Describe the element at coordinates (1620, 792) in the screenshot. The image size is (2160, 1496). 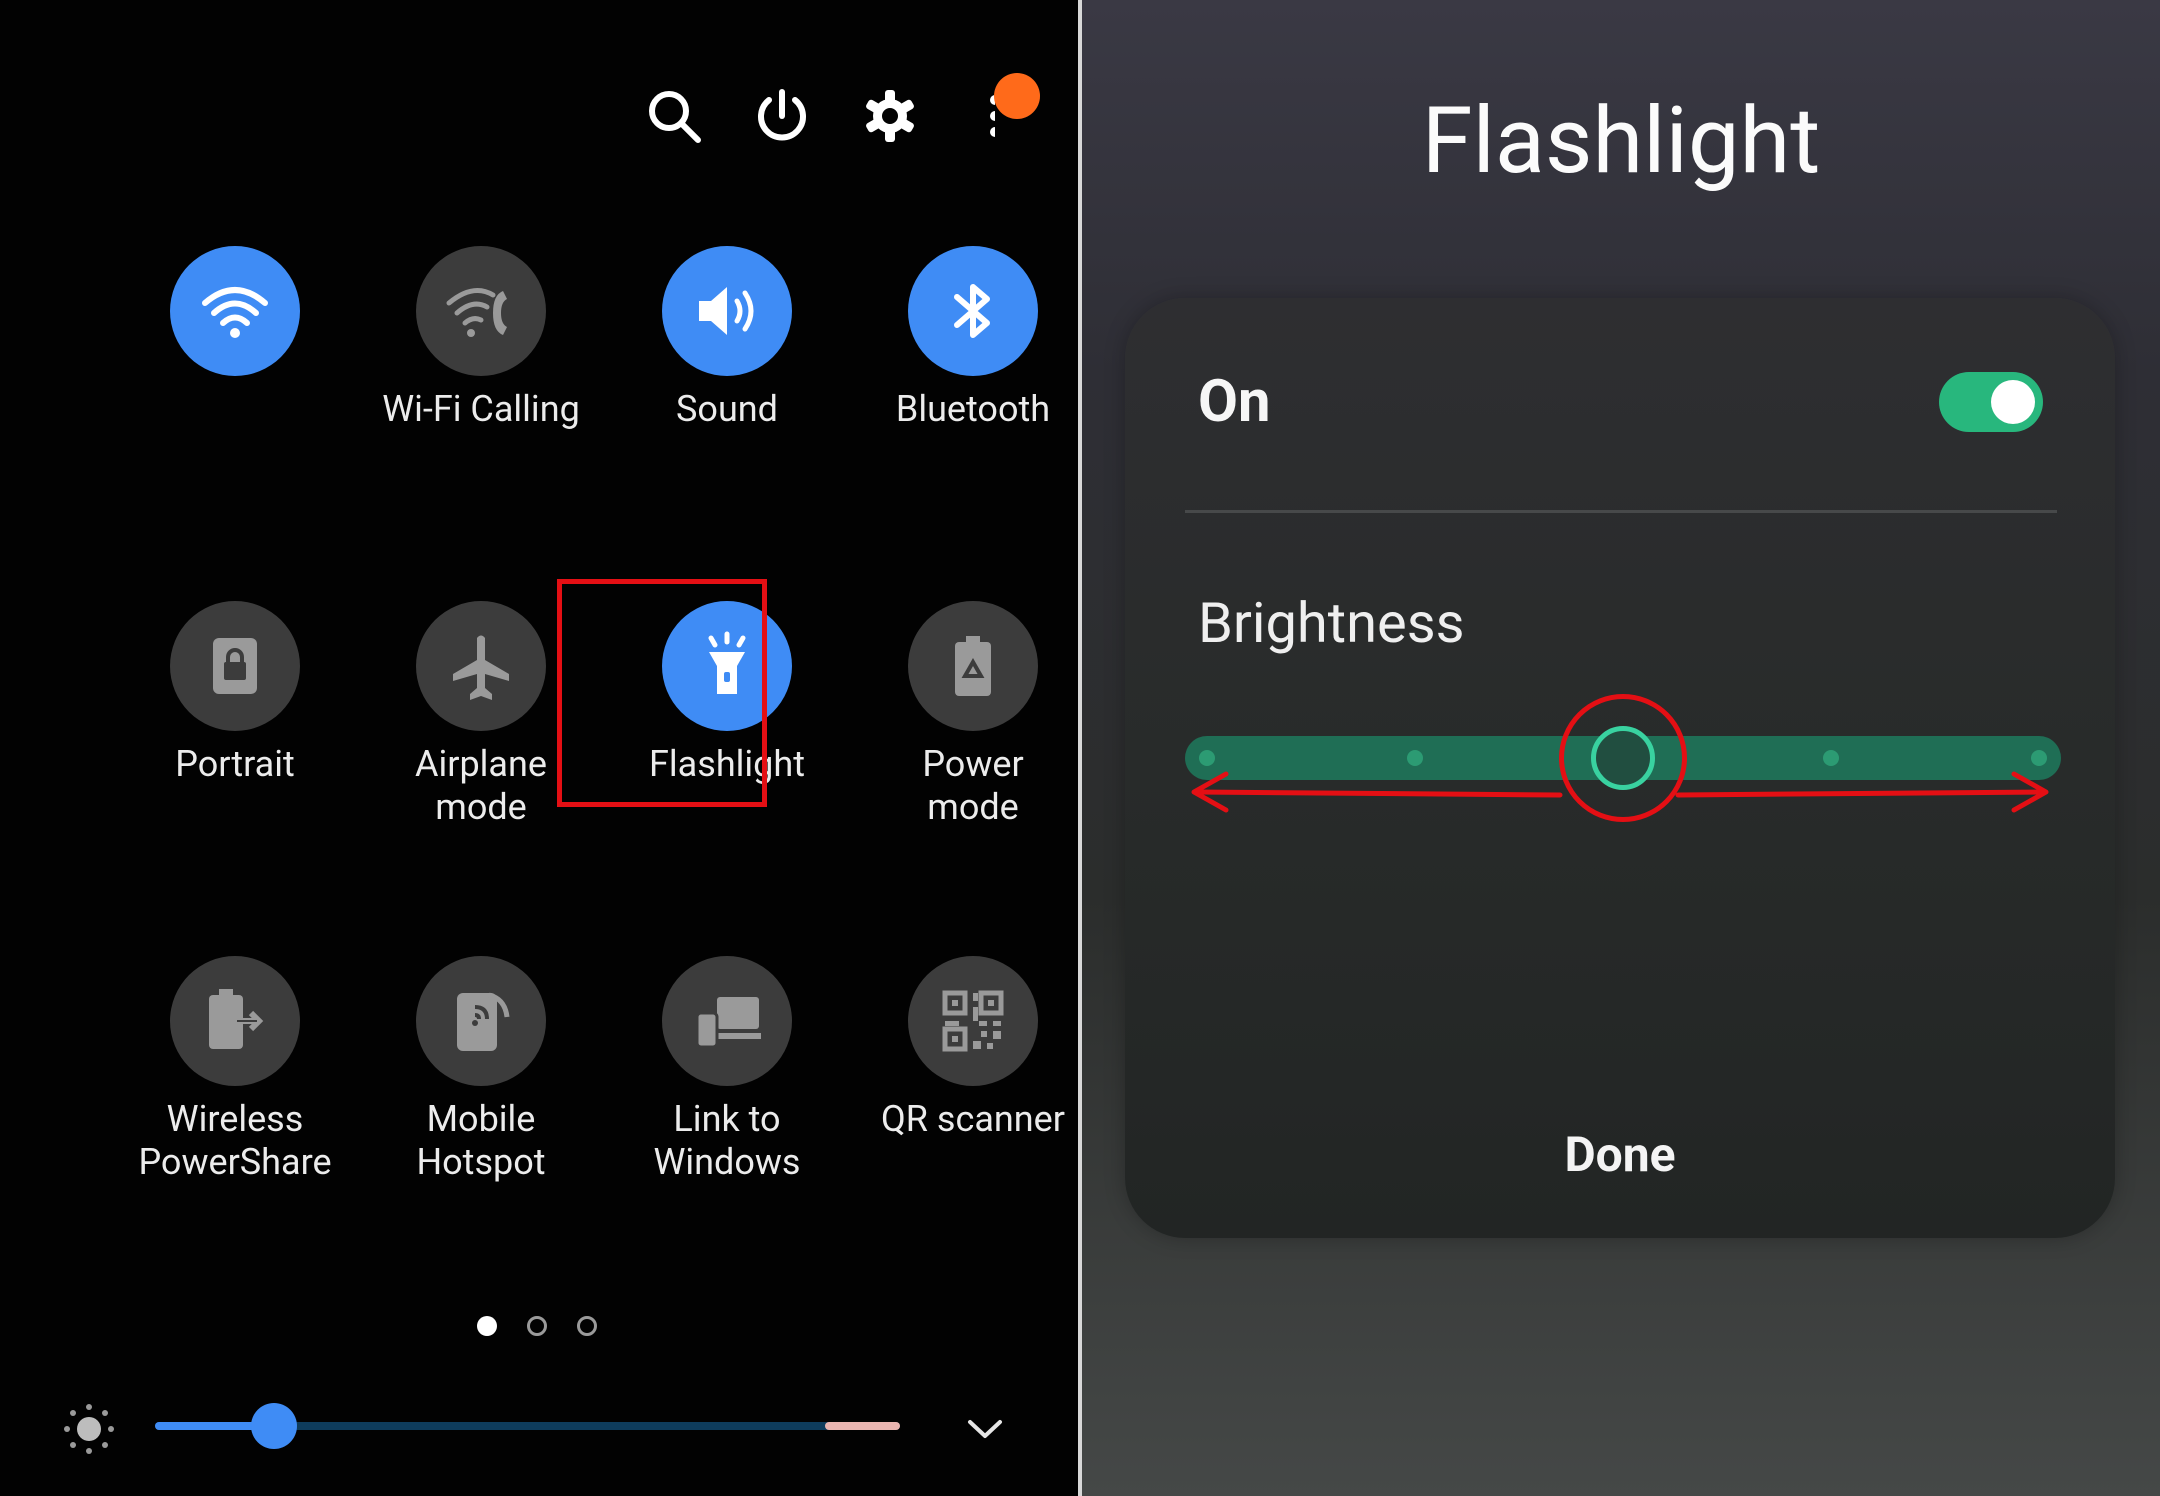
I see `slide-direction-arrows` at that location.